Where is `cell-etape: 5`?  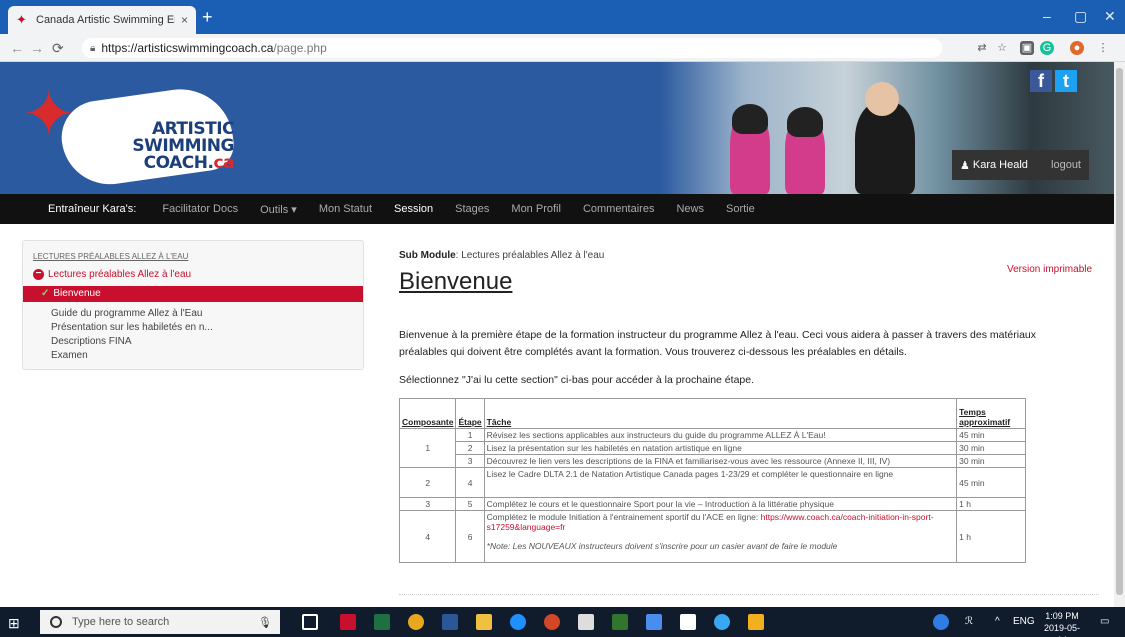
cell-etape: 5 is located at coordinates (470, 504).